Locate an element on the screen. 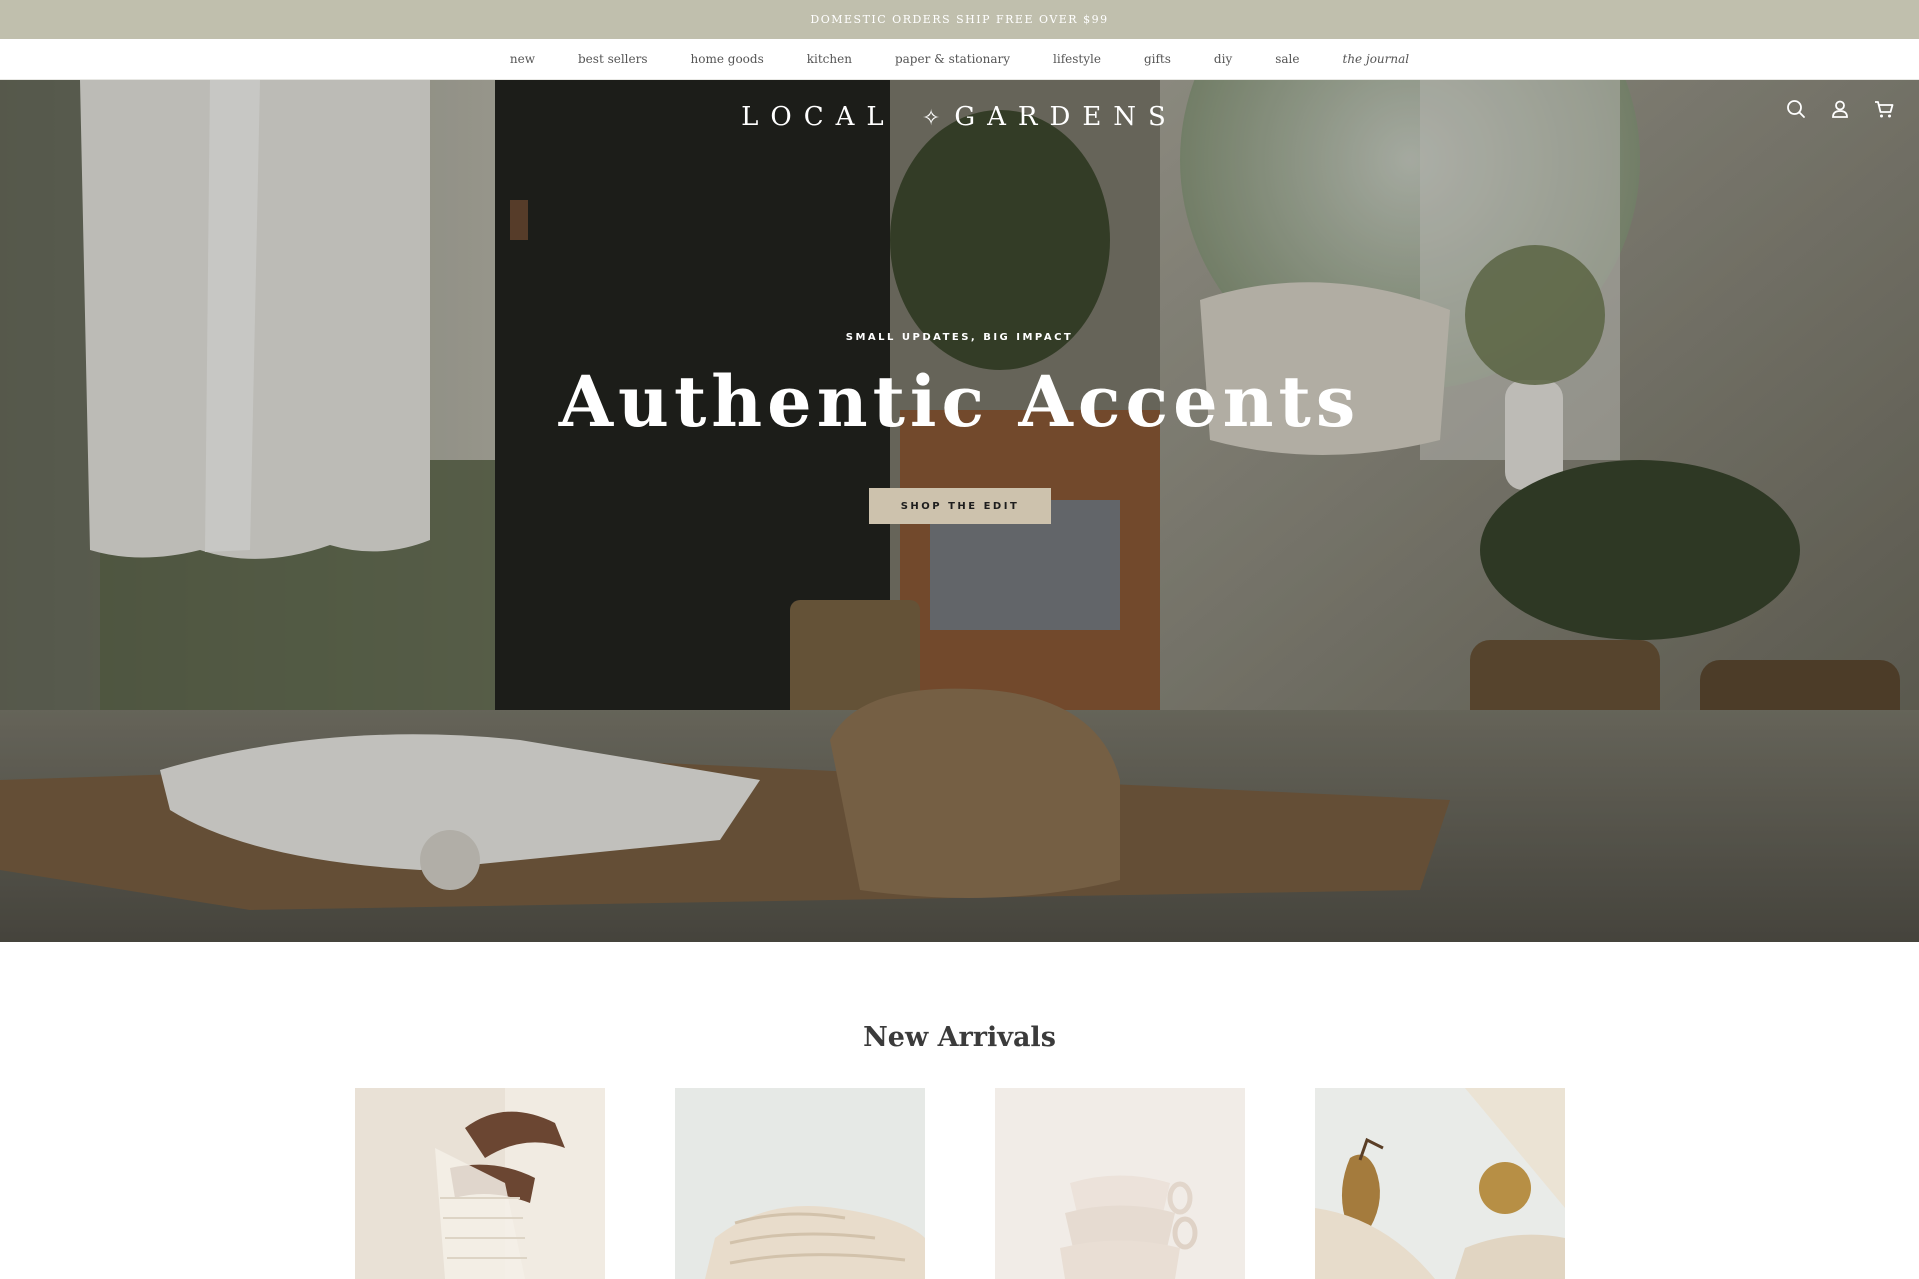 This screenshot has width=1919, height=1279. new-arrivals-grid is located at coordinates (960, 1183).